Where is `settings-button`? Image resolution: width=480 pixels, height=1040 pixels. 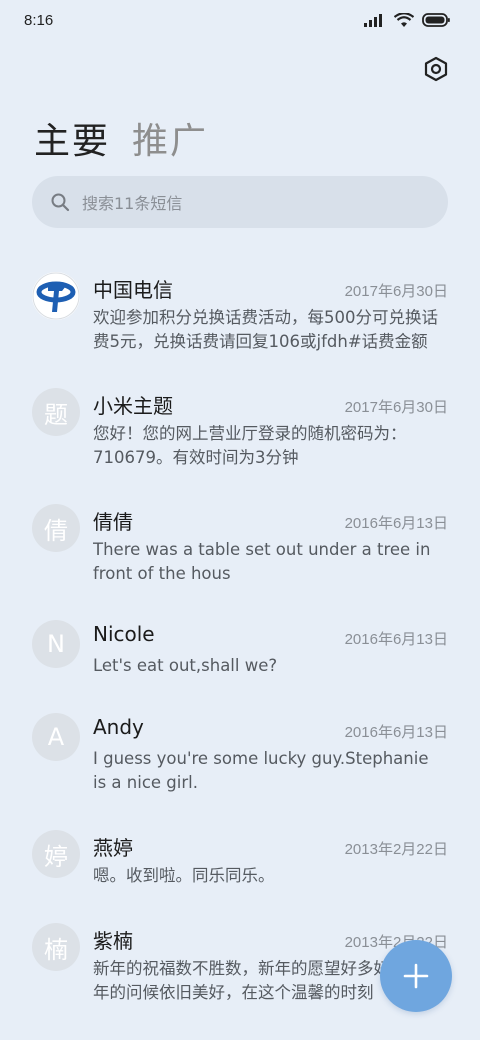
settings-button is located at coordinates (436, 69).